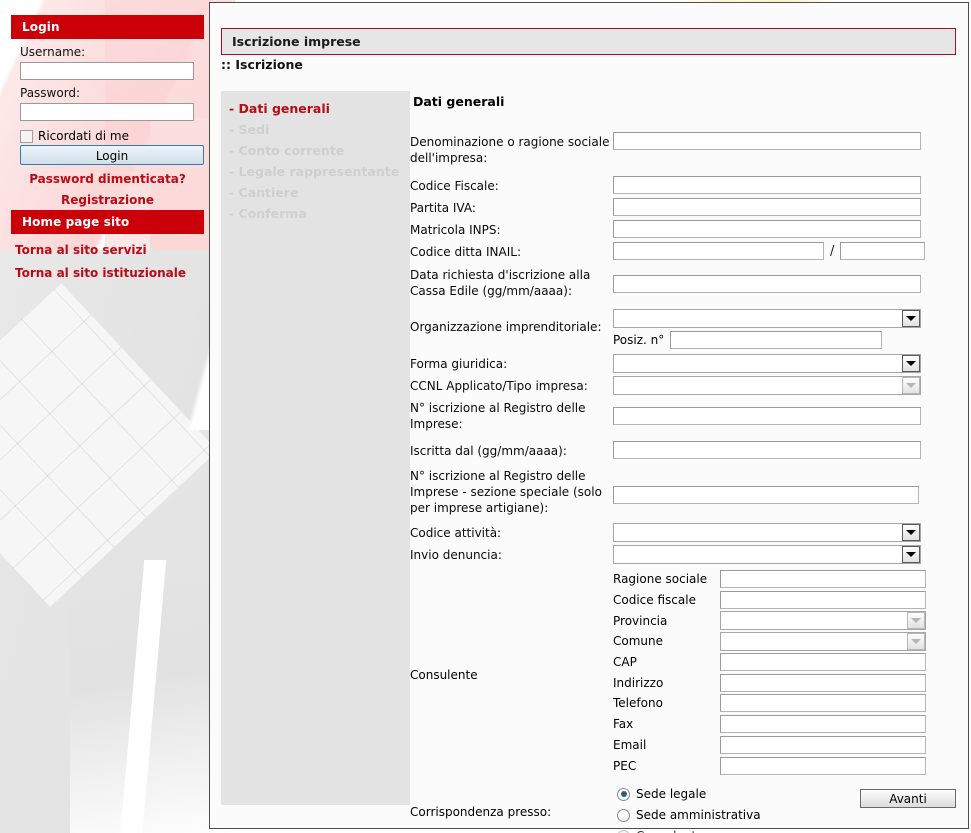 Image resolution: width=971 pixels, height=833 pixels. I want to click on radio-sede-legale, so click(623, 794).